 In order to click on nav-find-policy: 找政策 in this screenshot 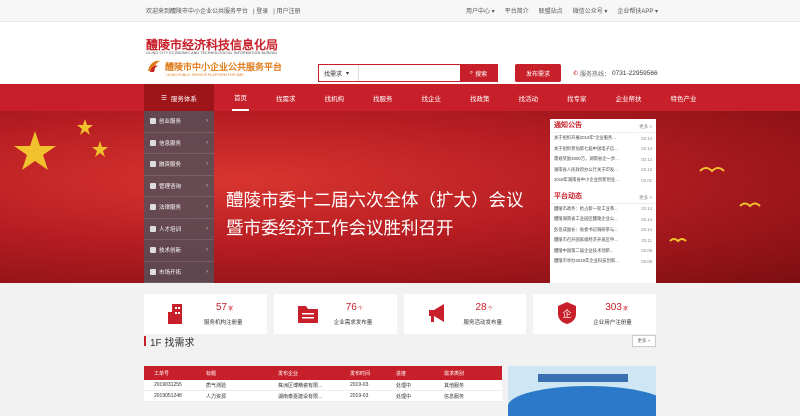, I will do `click(480, 97)`.